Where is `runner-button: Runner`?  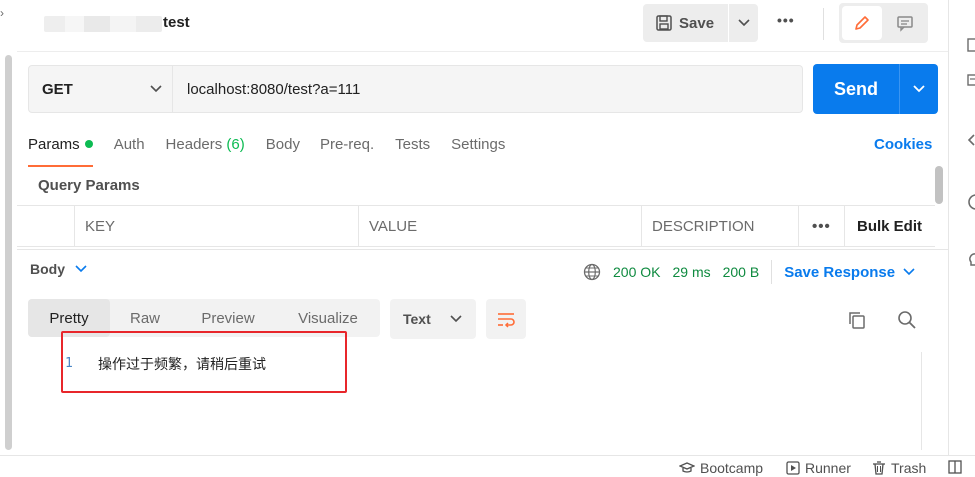 runner-button: Runner is located at coordinates (818, 468).